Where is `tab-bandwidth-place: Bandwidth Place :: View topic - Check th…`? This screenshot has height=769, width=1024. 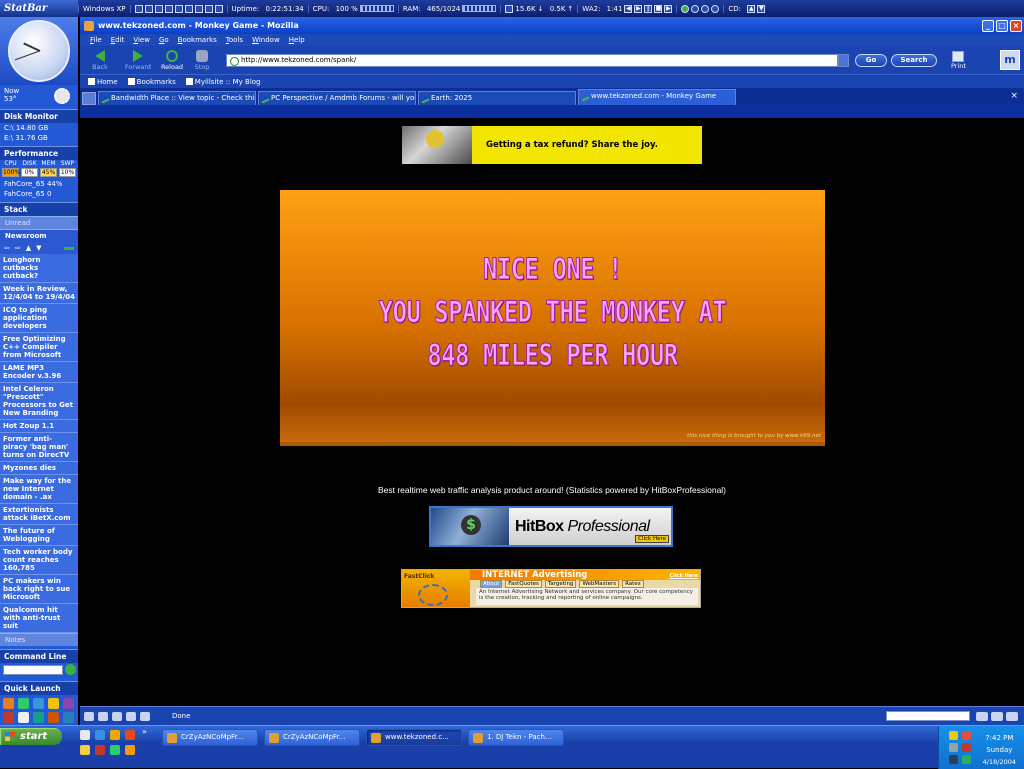
tab-bandwidth-place: Bandwidth Place :: View topic - Check th… is located at coordinates (177, 98).